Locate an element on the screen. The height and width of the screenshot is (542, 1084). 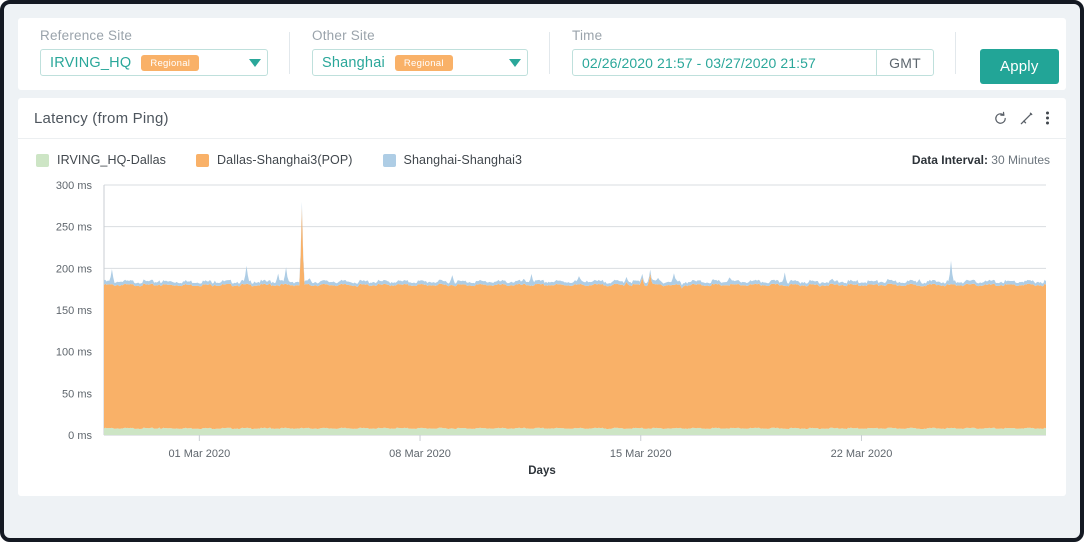
x-axis-title: Days is located at coordinates (542, 471).